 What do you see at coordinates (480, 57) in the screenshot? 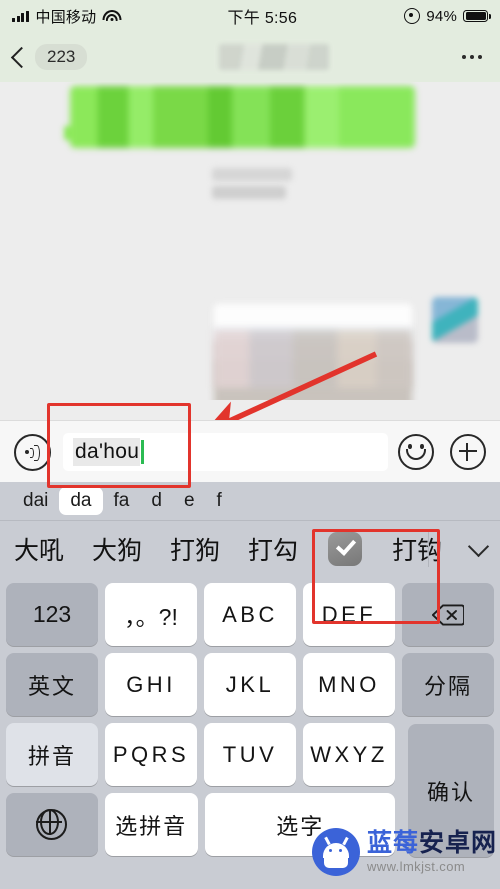
I see `more-dots-icon` at bounding box center [480, 57].